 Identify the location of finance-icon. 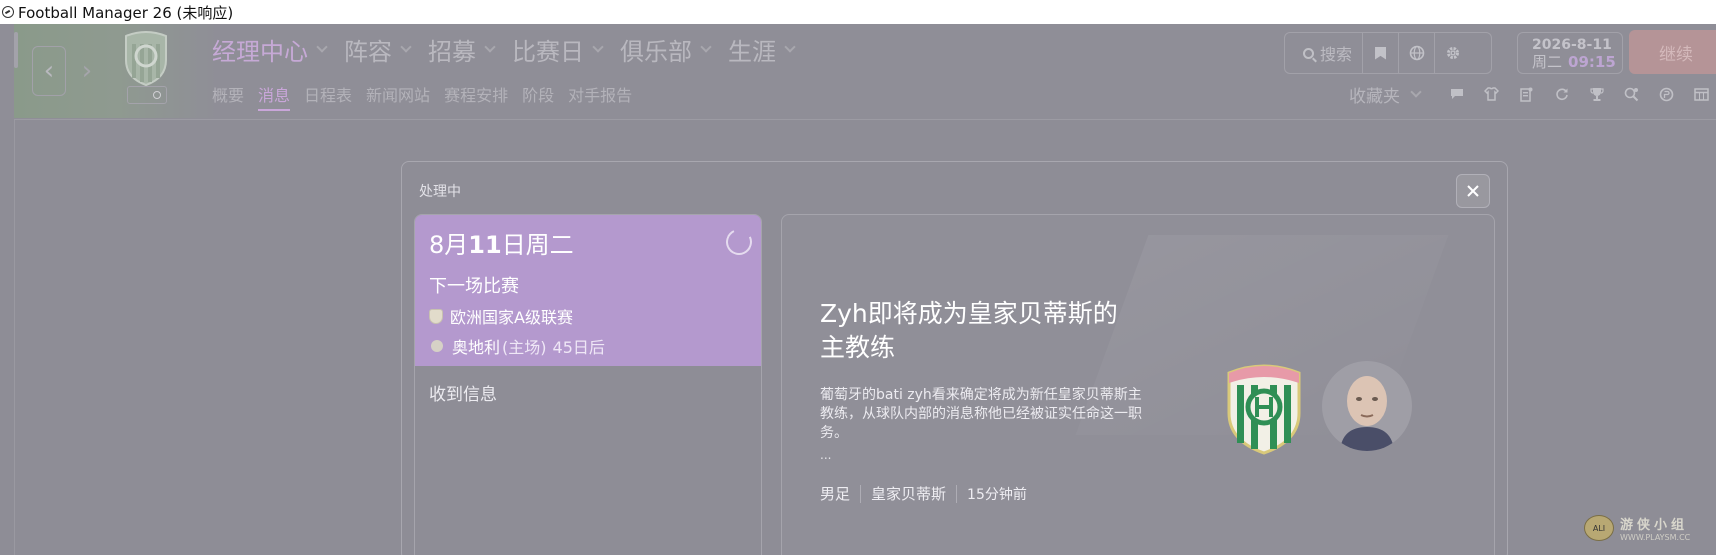
(1666, 94).